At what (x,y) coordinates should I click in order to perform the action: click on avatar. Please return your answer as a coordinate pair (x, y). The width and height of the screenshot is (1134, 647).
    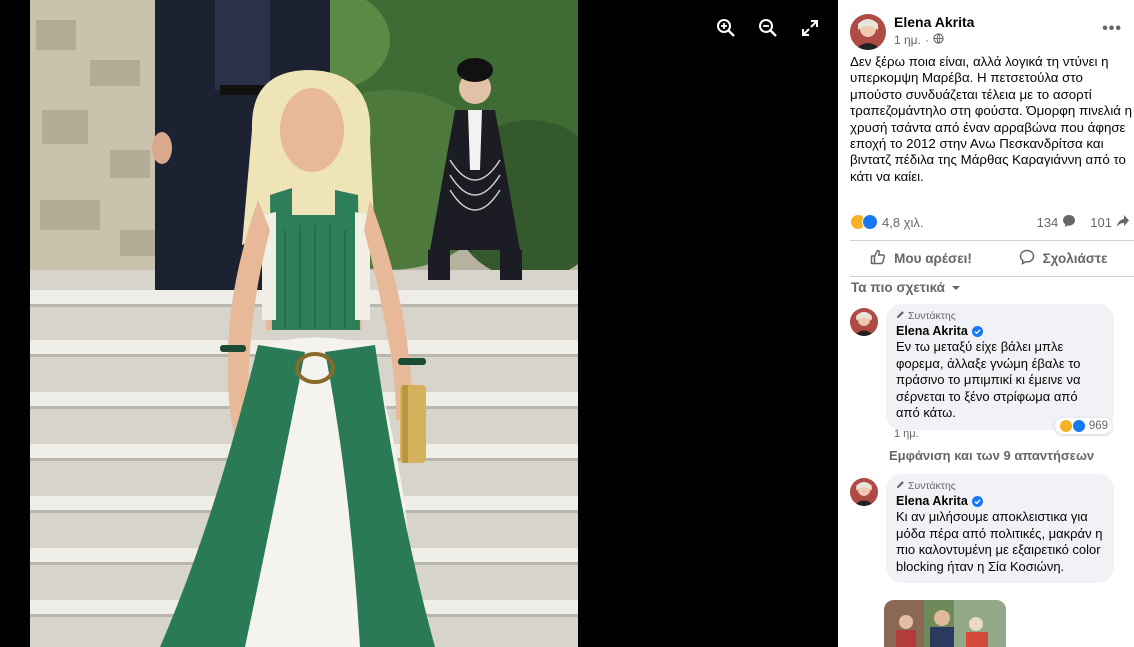
    Looking at the image, I should click on (868, 32).